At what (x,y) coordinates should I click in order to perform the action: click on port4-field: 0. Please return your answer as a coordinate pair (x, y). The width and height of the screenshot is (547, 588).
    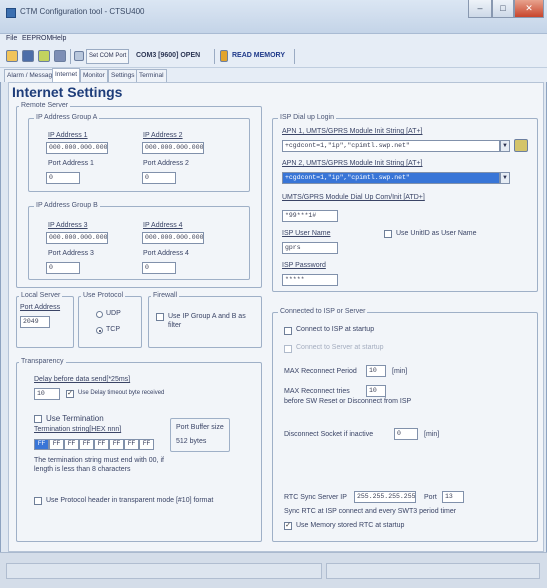
    Looking at the image, I should click on (159, 268).